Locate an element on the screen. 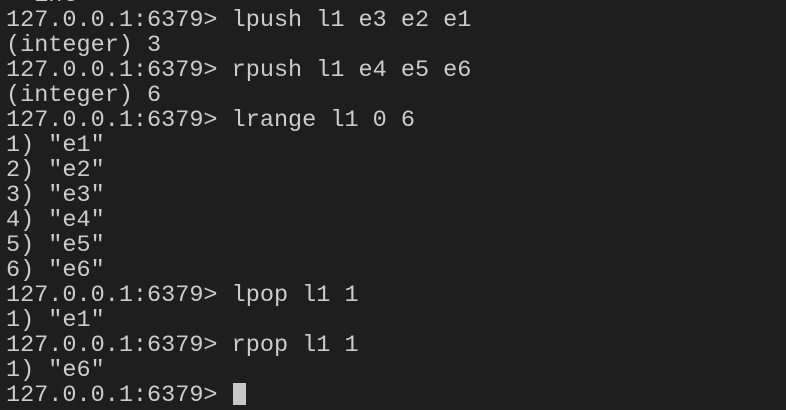  terminal-line: 6) "e6" is located at coordinates (55, 270).